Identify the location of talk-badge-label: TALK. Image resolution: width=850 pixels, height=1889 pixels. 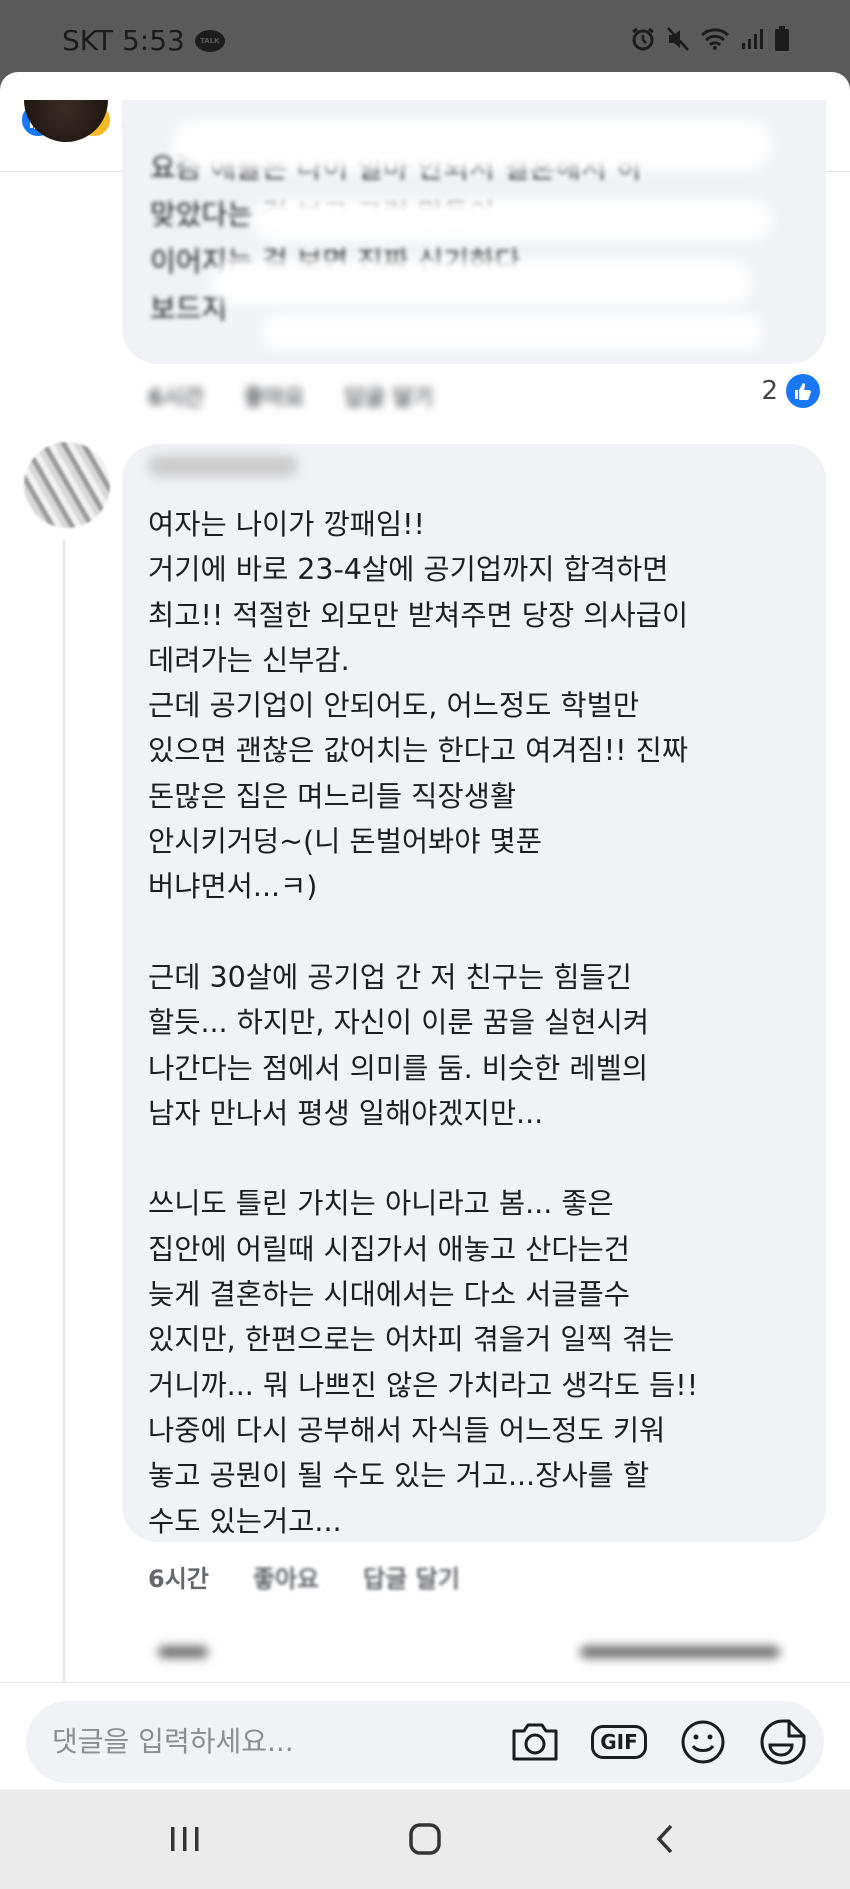
(210, 40).